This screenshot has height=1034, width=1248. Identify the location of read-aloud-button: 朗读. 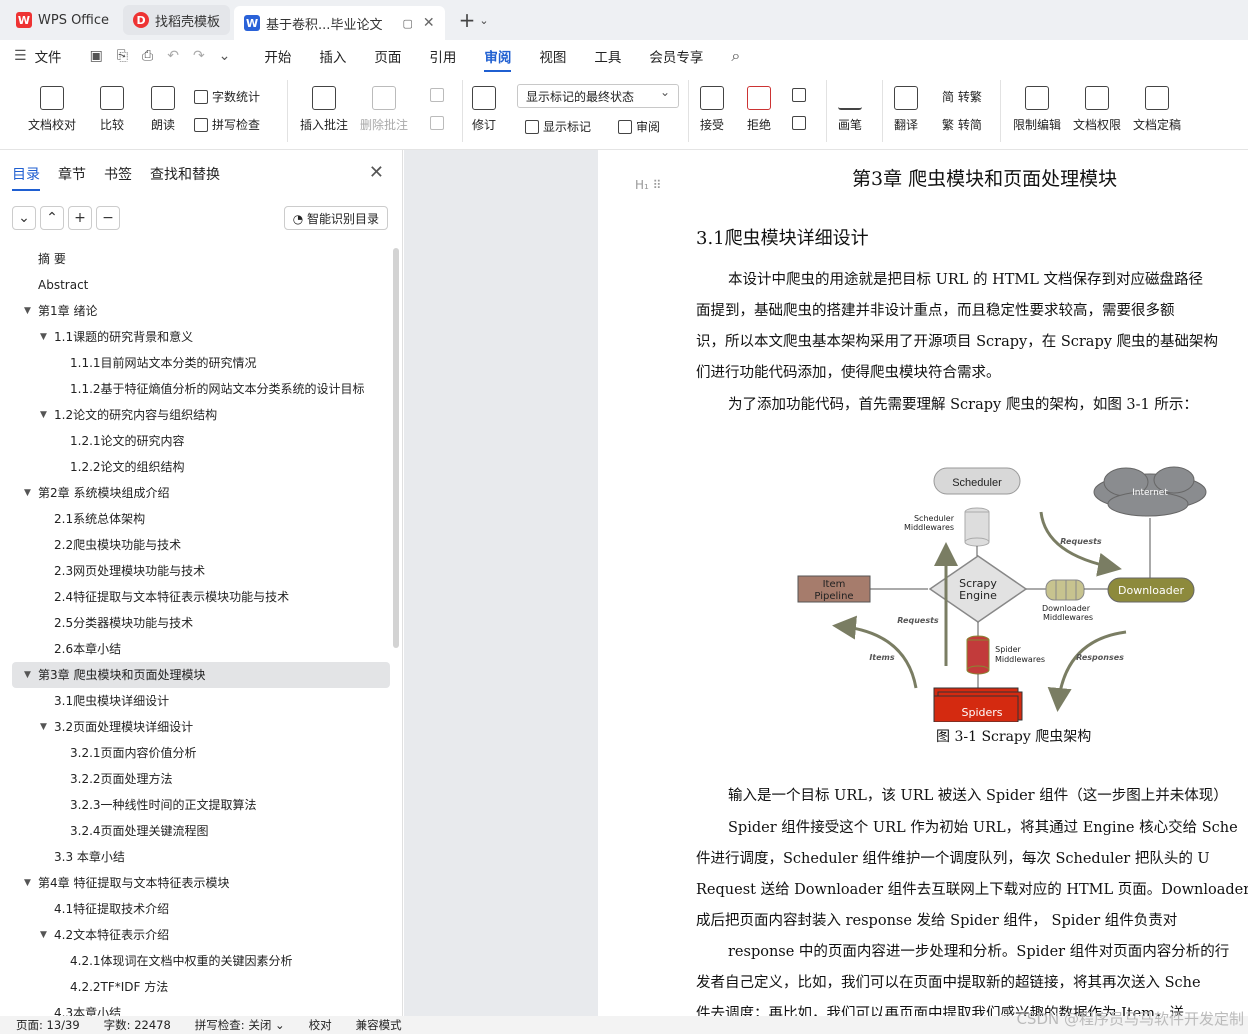
(163, 109).